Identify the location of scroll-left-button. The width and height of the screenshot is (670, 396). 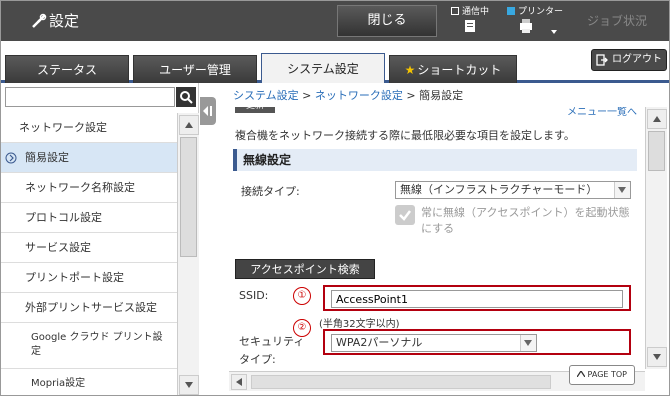
(239, 382).